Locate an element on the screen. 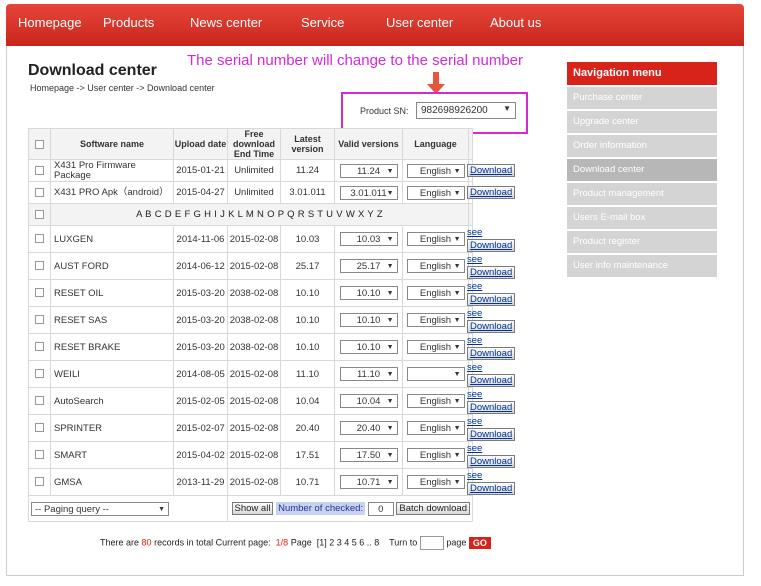 The height and width of the screenshot is (586, 761). side-menu-item-download-center: Download center is located at coordinates (642, 170).